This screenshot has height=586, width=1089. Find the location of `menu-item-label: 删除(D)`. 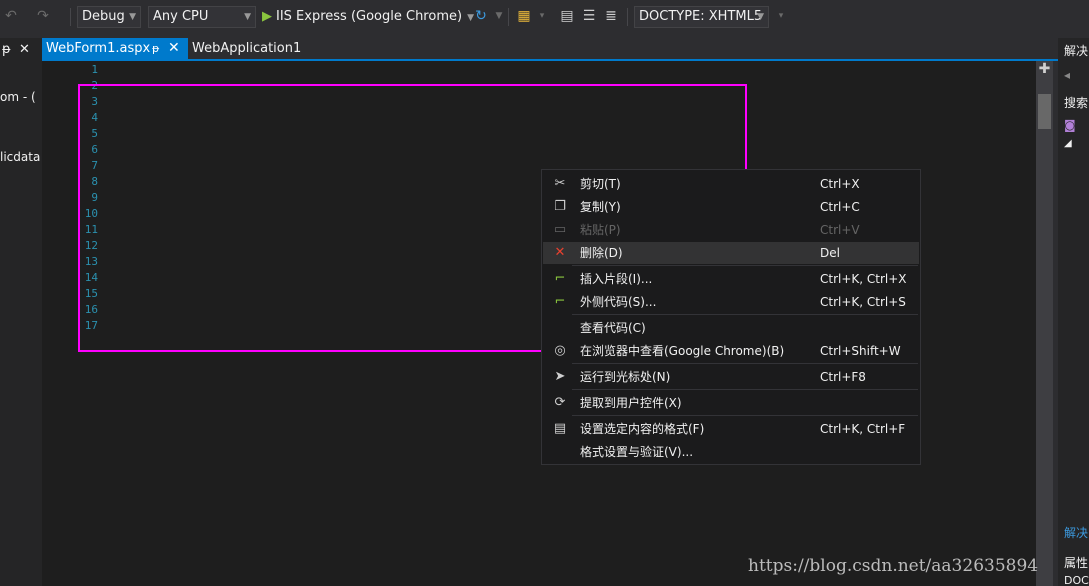

menu-item-label: 删除(D) is located at coordinates (601, 253).